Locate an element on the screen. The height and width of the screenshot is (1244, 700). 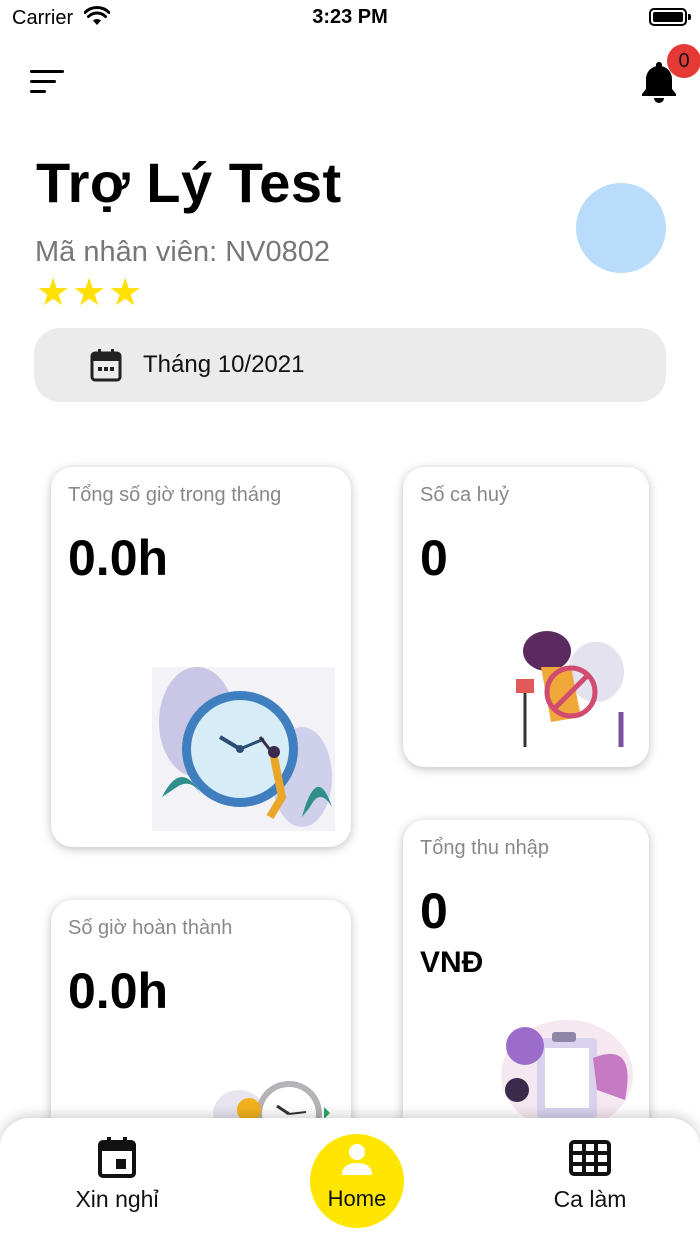
status-bar: Carrier 3:23 PM is located at coordinates (350, 18).